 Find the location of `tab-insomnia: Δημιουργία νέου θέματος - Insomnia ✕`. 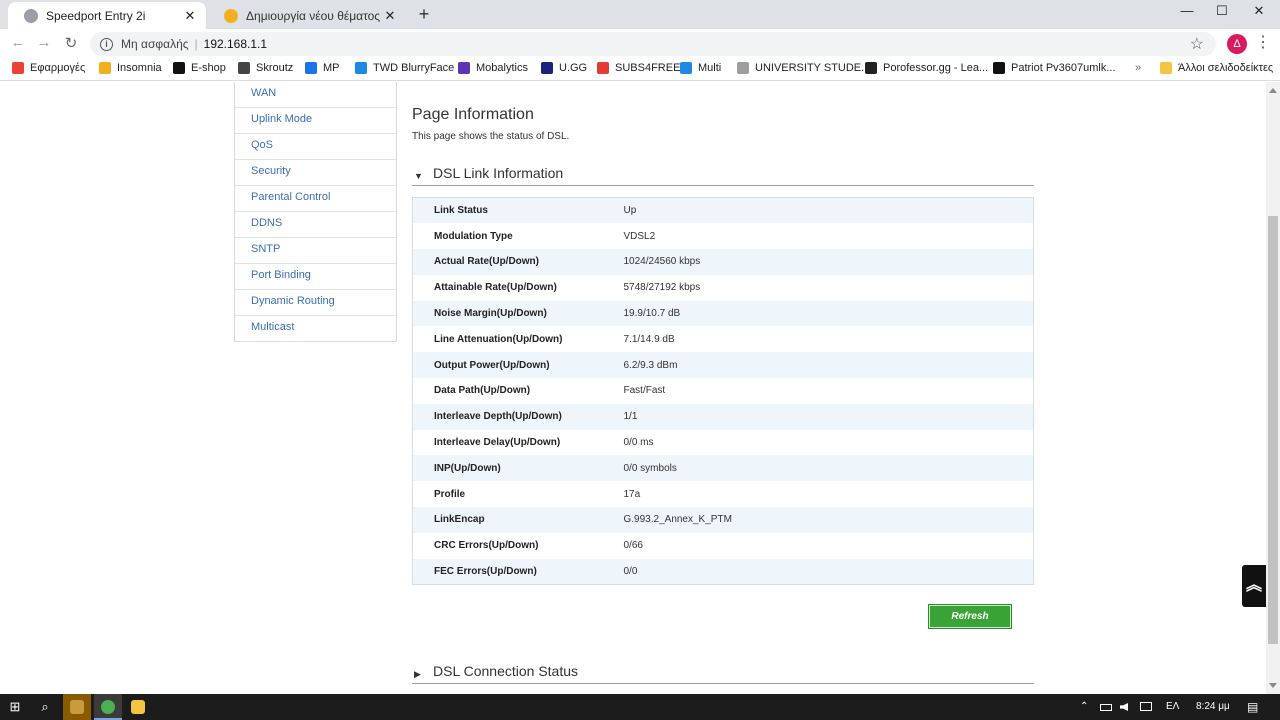

tab-insomnia: Δημιουργία νέου θέματος - Insomnia ✕ is located at coordinates (307, 15).